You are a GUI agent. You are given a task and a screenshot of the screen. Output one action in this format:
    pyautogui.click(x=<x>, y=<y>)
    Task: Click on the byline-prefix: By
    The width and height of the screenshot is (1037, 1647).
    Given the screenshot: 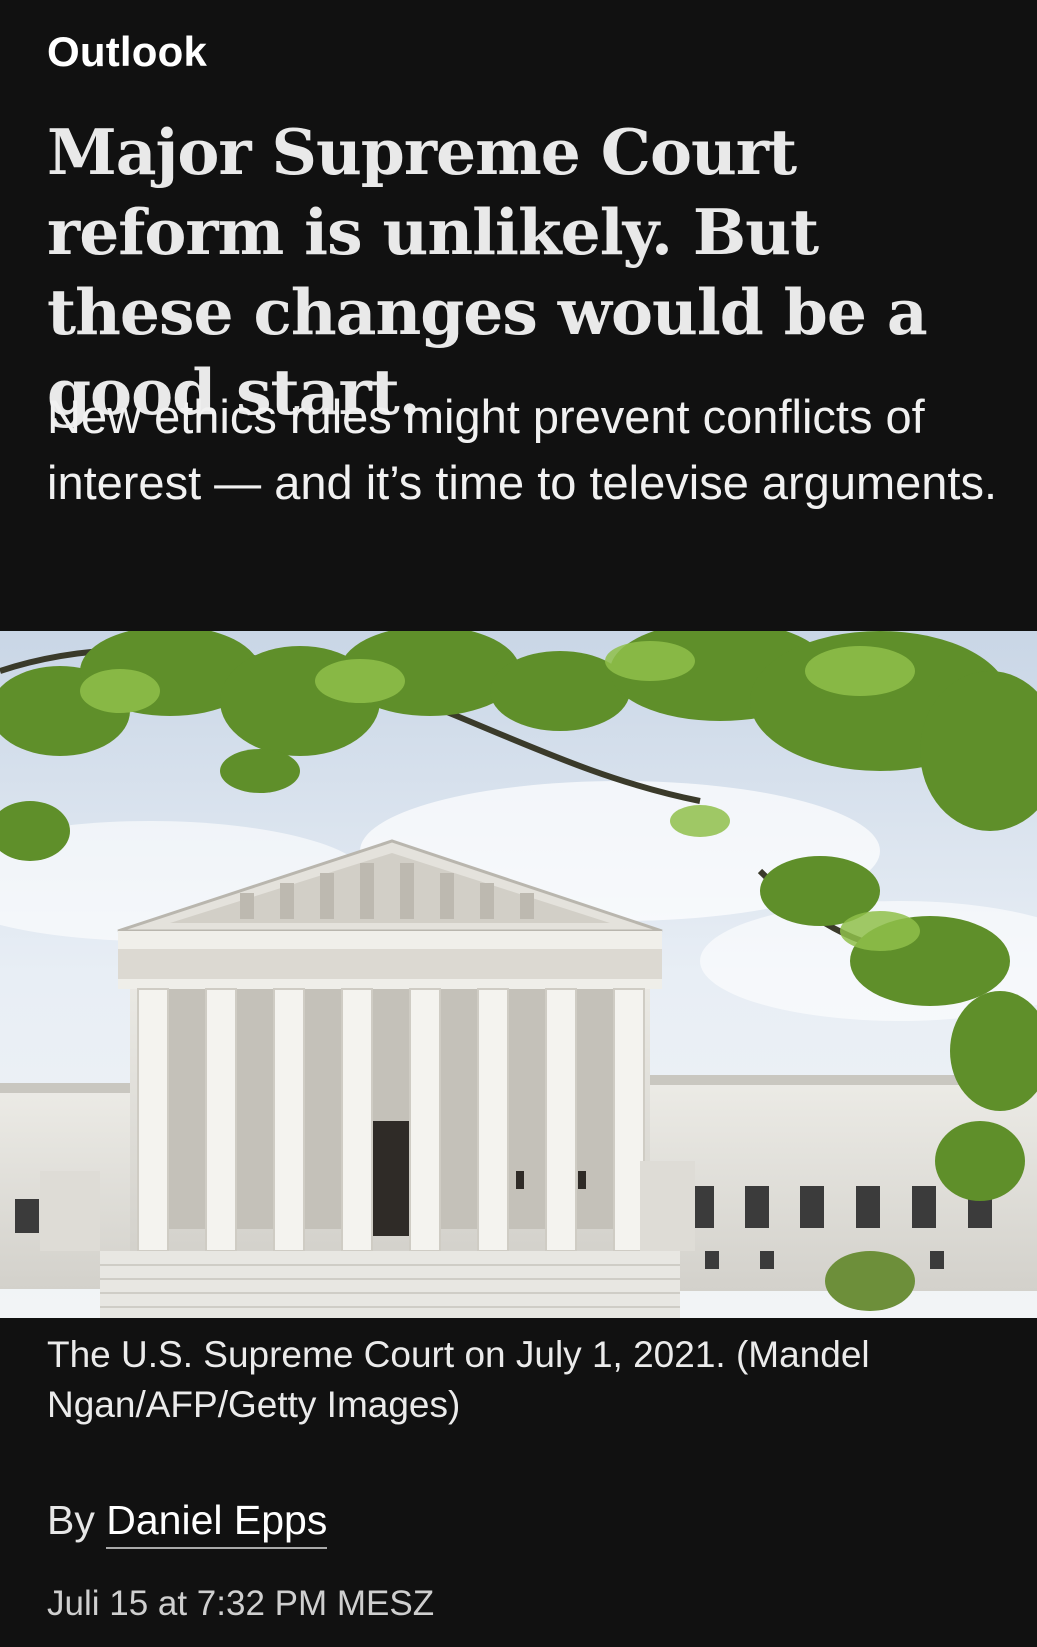 What is the action you would take?
    pyautogui.click(x=71, y=1520)
    